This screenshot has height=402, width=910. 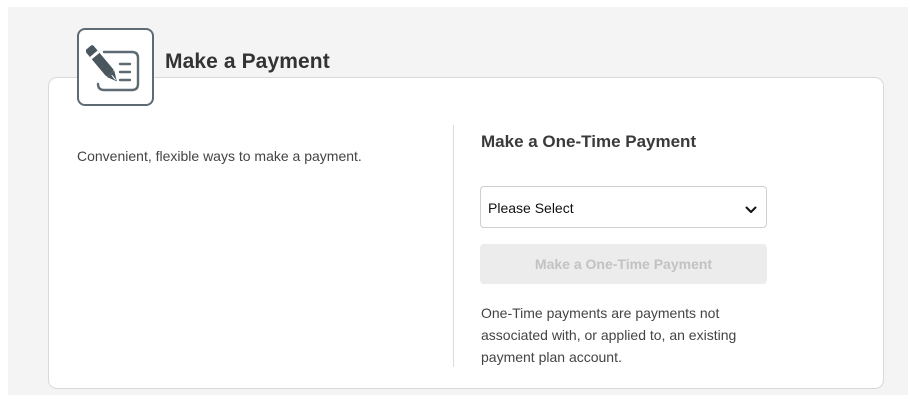 What do you see at coordinates (623, 264) in the screenshot?
I see `make-one-time-payment-button: Make a One-Time Payment` at bounding box center [623, 264].